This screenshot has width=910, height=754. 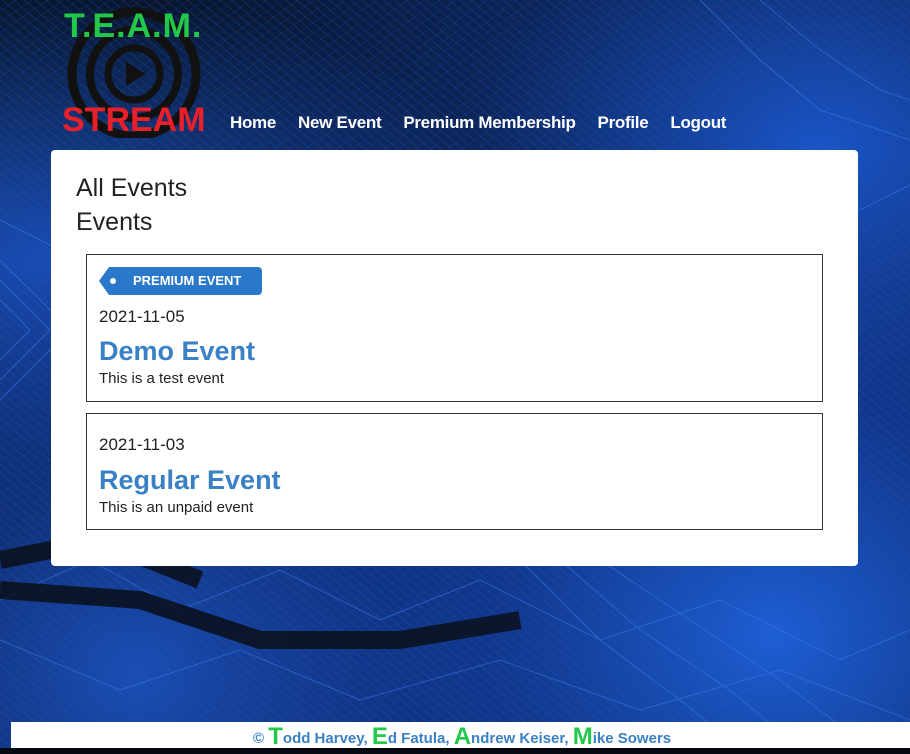 What do you see at coordinates (142, 316) in the screenshot?
I see `event-date: 2021-11-05` at bounding box center [142, 316].